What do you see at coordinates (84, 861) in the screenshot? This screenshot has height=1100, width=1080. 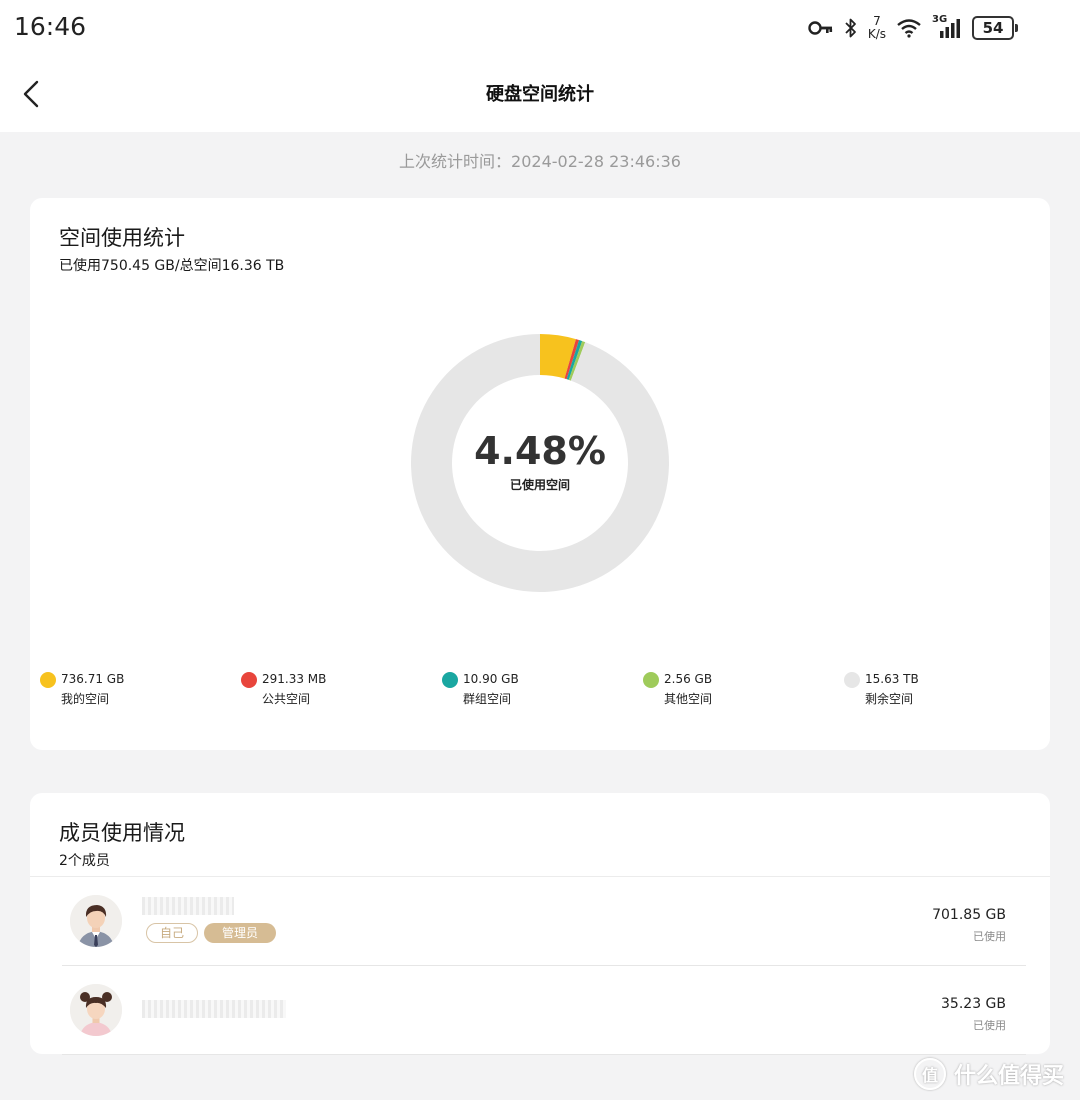 I see `members-count: 2个成员` at bounding box center [84, 861].